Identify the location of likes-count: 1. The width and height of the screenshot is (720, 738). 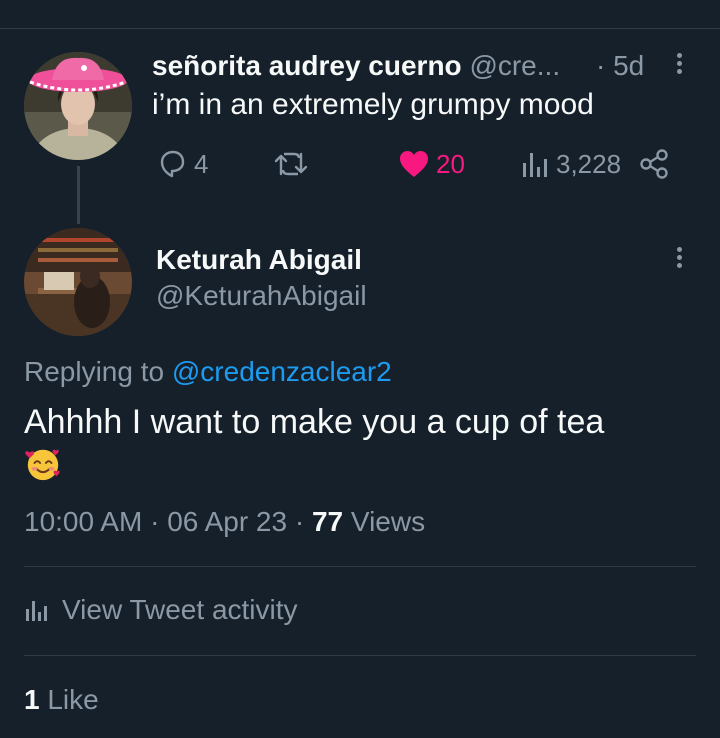
(32, 699).